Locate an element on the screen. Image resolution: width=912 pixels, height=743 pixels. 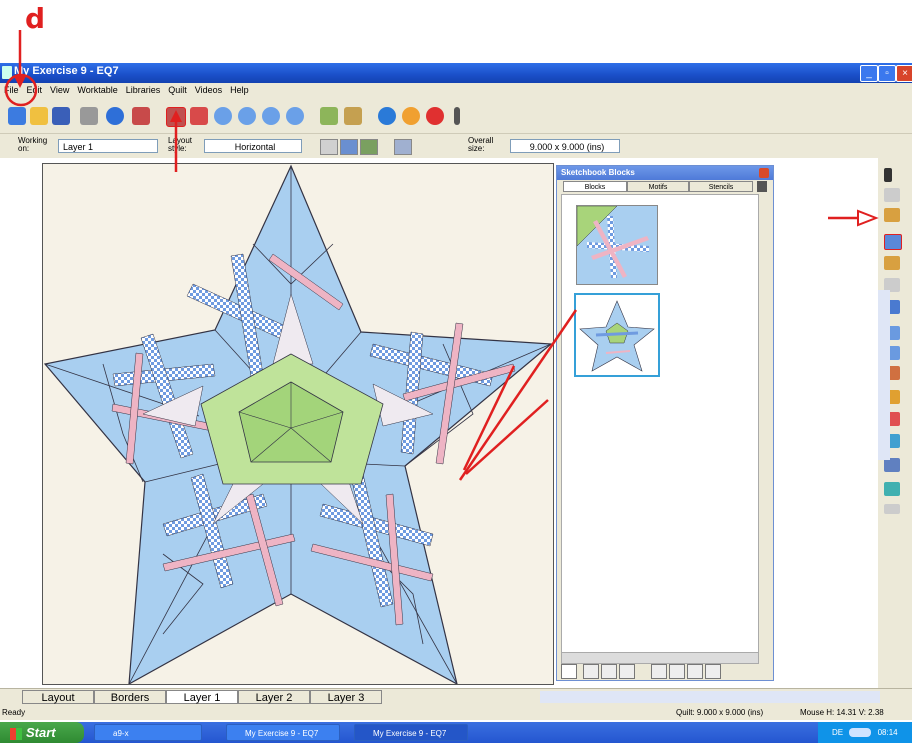
arrow-a-head is located at coordinates (868, 218).